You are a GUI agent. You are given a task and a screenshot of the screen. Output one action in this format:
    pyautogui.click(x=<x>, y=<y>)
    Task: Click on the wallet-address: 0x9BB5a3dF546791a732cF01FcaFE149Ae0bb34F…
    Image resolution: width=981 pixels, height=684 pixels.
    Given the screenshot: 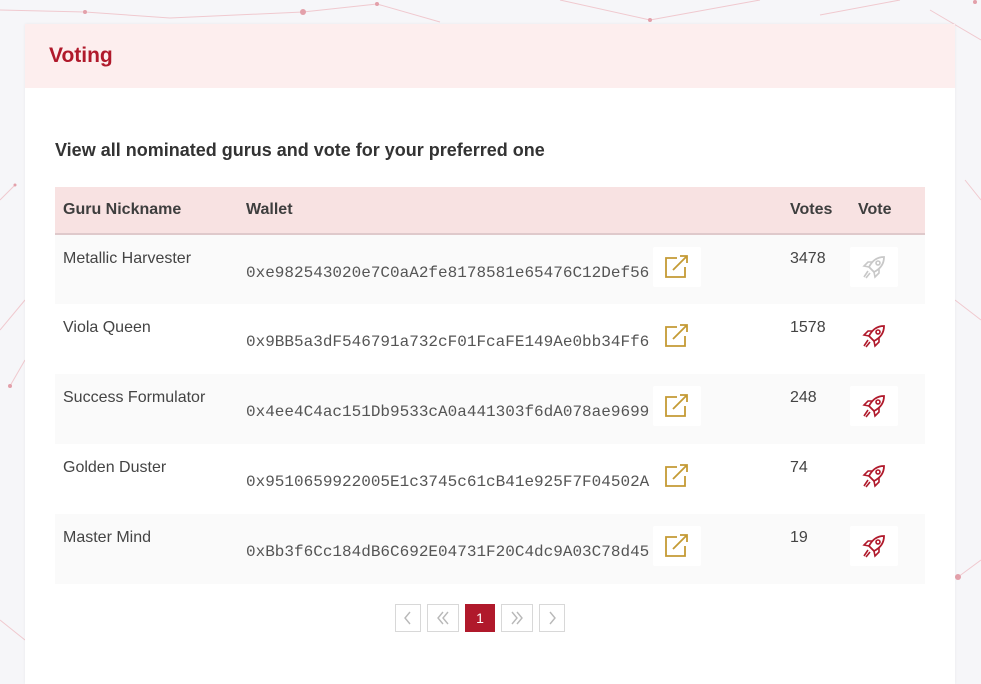 What is the action you would take?
    pyautogui.click(x=448, y=342)
    